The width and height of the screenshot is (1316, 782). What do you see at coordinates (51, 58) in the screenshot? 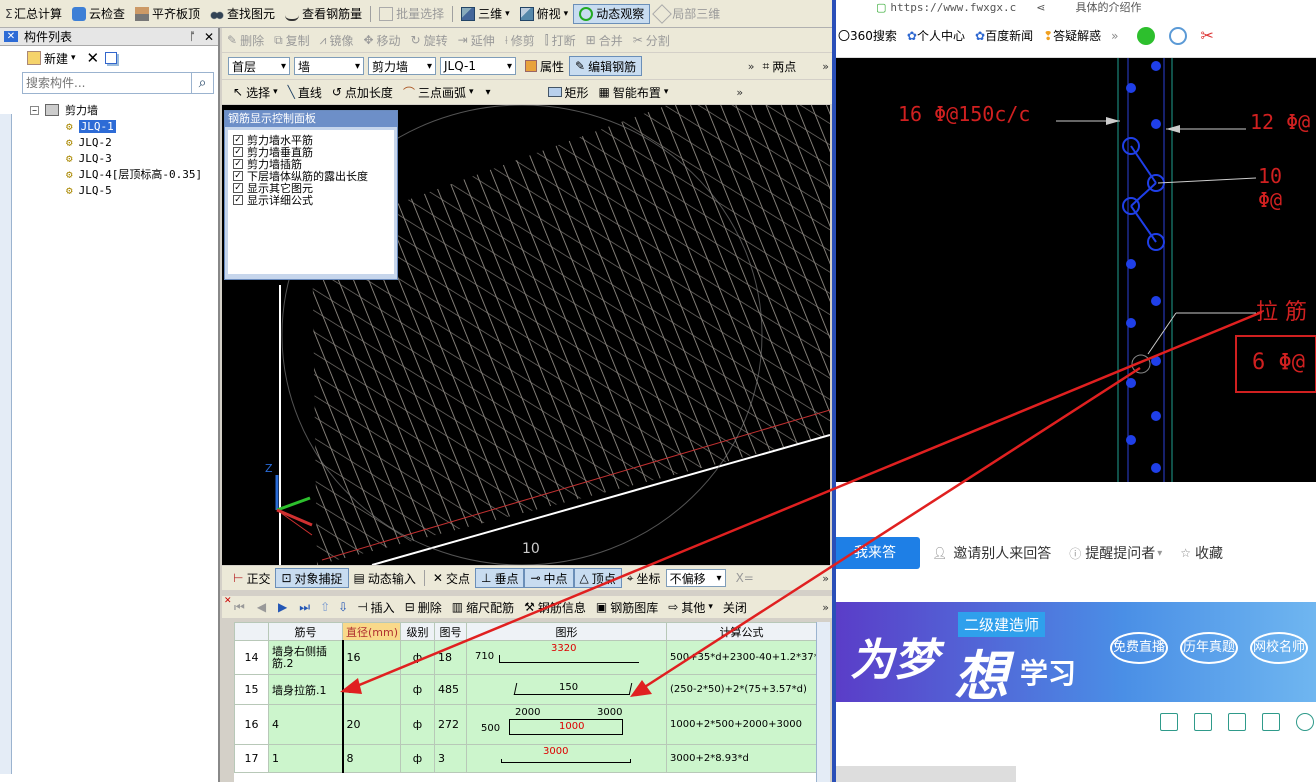
I see `new-component-button: 新建 ▾` at bounding box center [51, 58].